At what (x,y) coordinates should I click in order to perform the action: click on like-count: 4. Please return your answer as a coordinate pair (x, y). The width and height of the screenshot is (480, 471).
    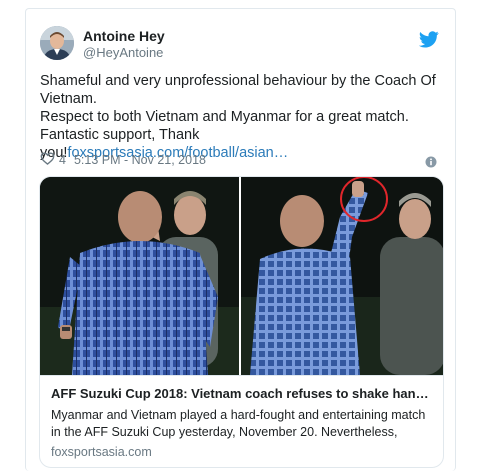
    Looking at the image, I should click on (62, 160).